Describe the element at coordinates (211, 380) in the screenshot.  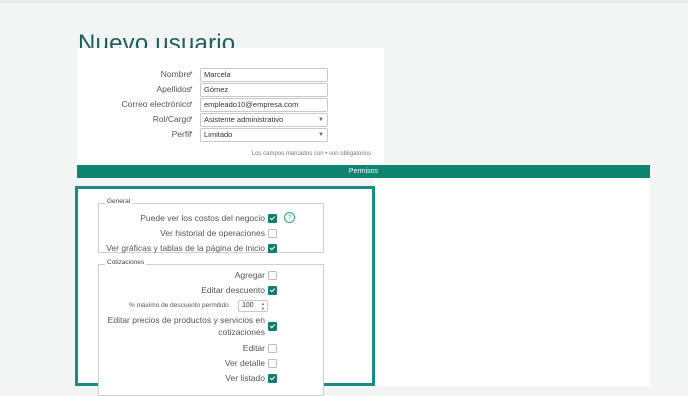
I see `perm-row: Ver listado` at that location.